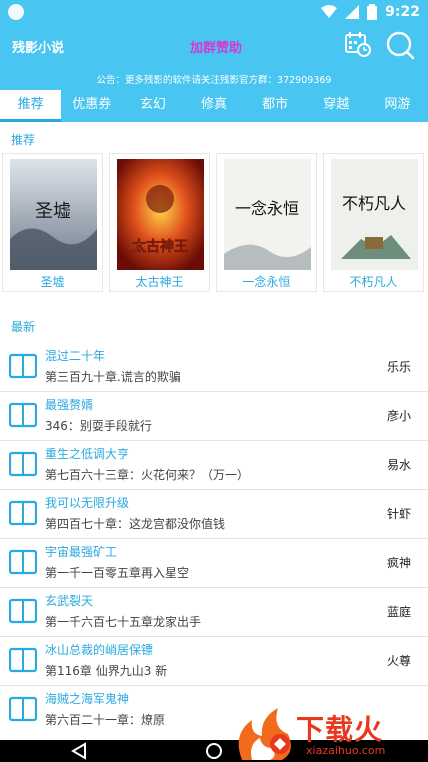 Image resolution: width=428 pixels, height=762 pixels. Describe the element at coordinates (400, 45) in the screenshot. I see `search-icon` at that location.